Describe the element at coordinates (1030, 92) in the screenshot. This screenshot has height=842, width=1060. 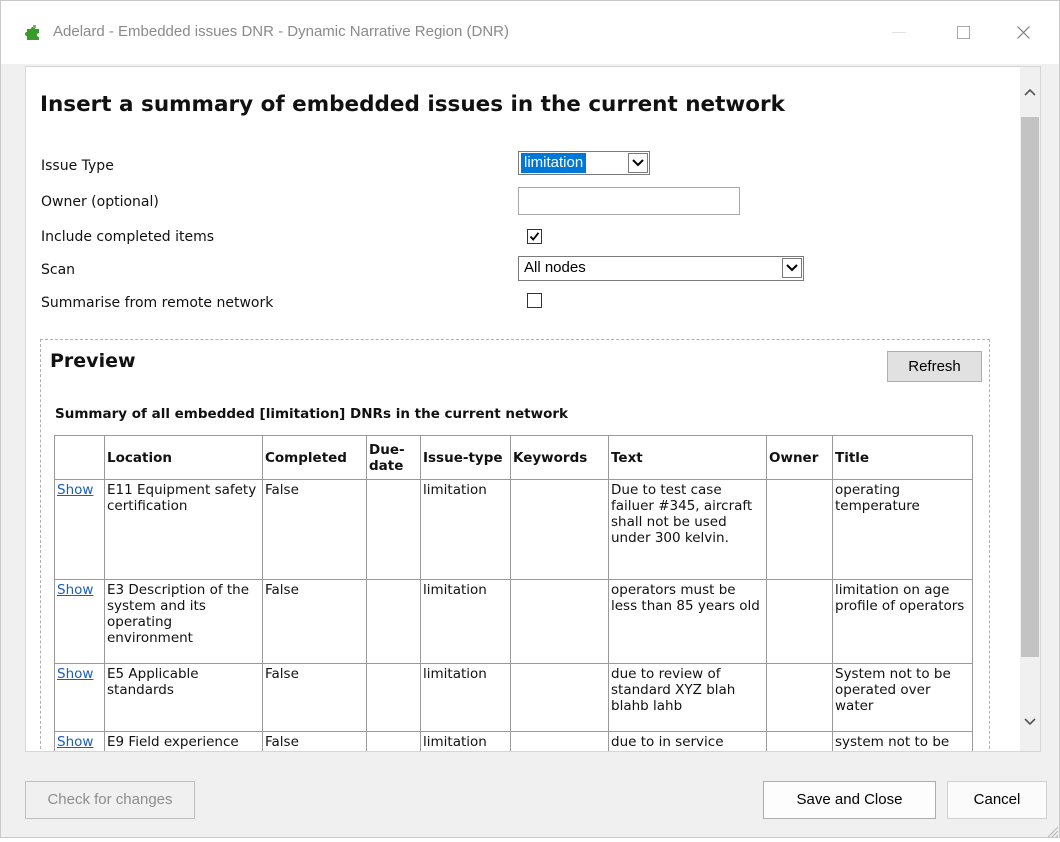
I see `chevron-up-icon` at that location.